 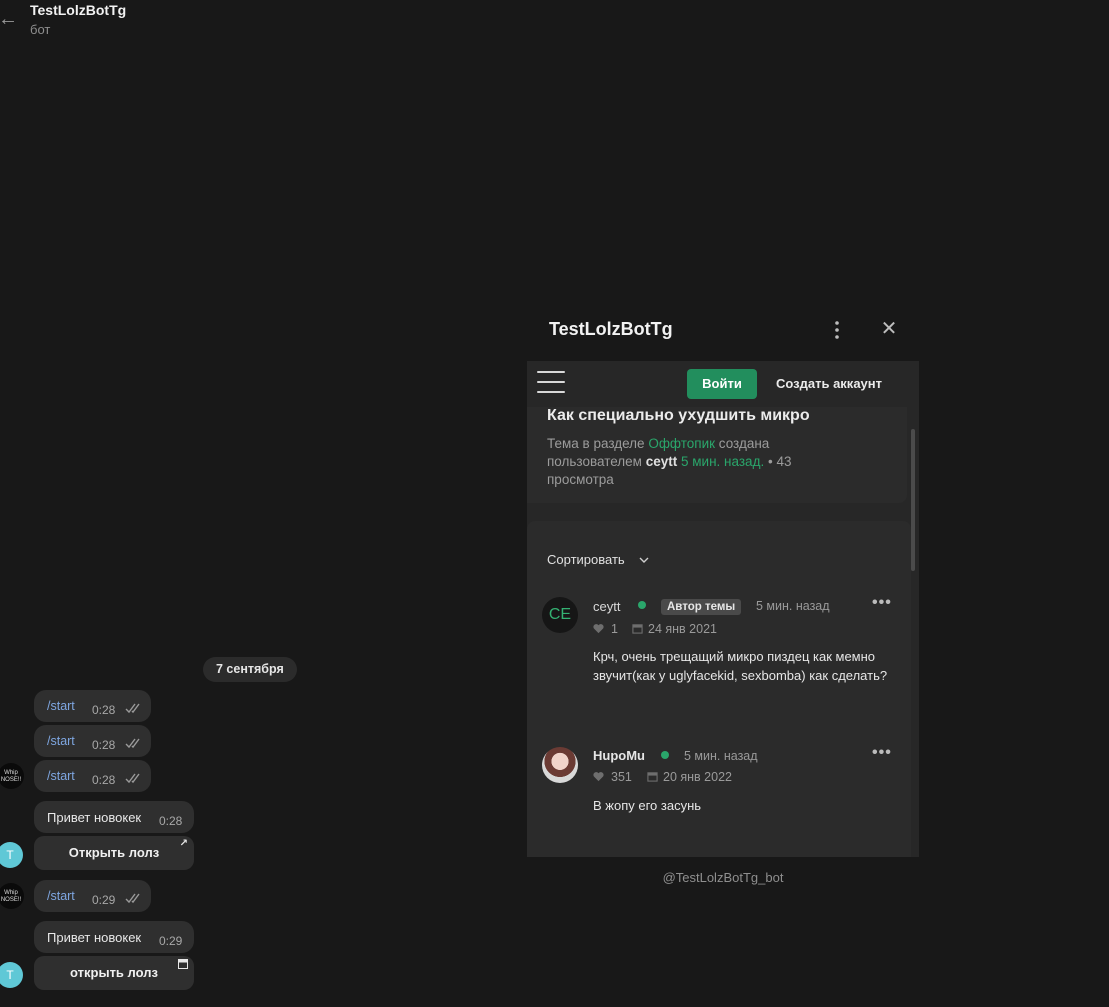 I want to click on button-label: открыть лолз, so click(x=114, y=972).